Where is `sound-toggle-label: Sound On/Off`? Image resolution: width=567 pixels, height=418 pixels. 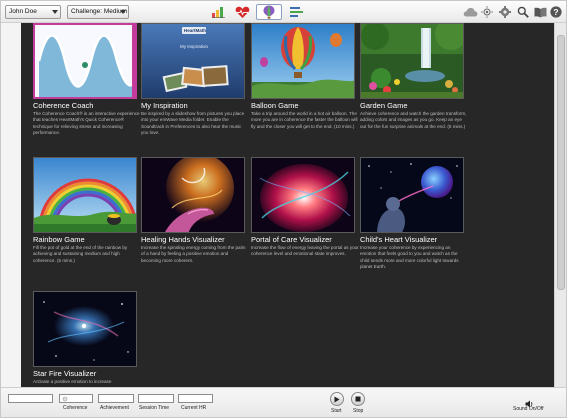
sound-toggle-label: Sound On/Off is located at coordinates (528, 409).